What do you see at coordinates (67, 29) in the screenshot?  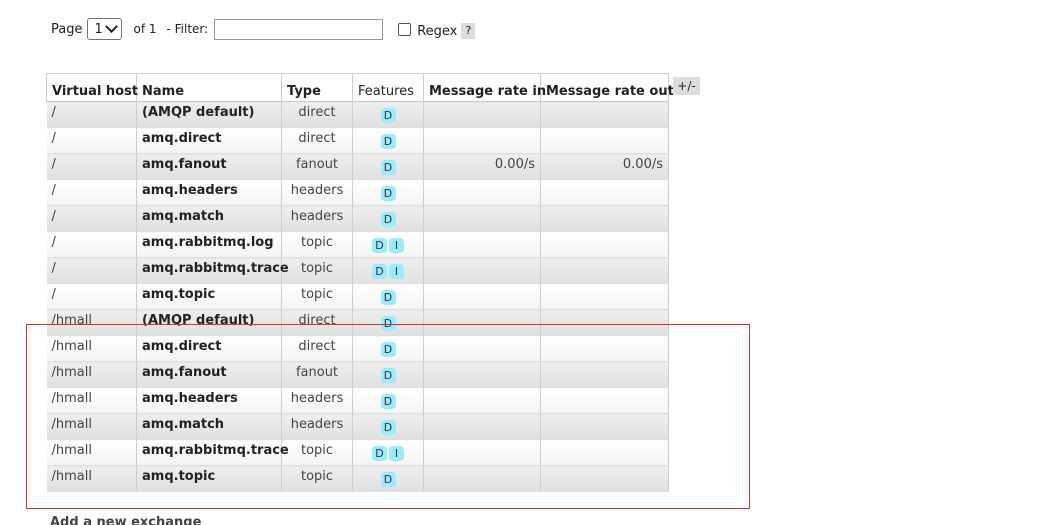 I see `page-label: Page` at bounding box center [67, 29].